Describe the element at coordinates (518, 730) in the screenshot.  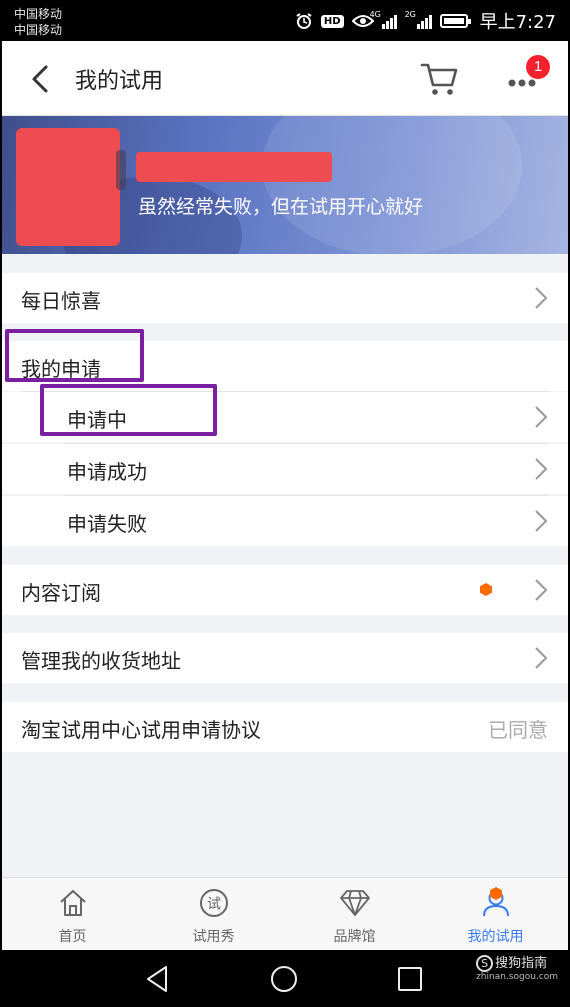
I see `agreement-status: 已同意` at that location.